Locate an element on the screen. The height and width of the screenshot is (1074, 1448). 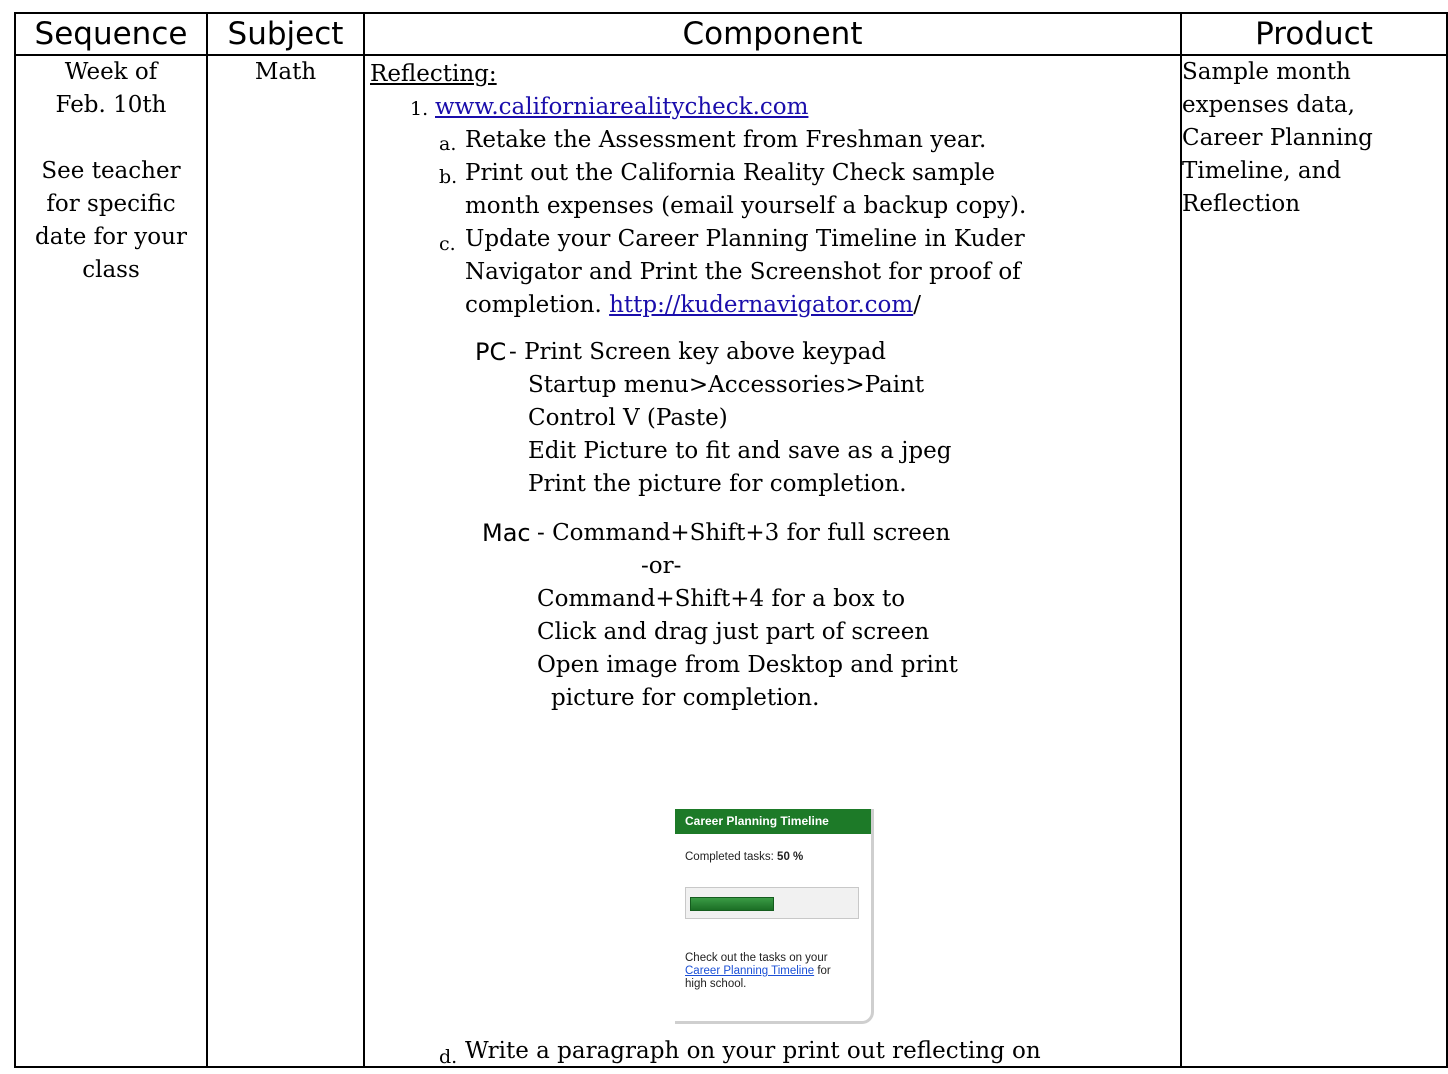
completed-label: Completed tasks: is located at coordinates (731, 857).